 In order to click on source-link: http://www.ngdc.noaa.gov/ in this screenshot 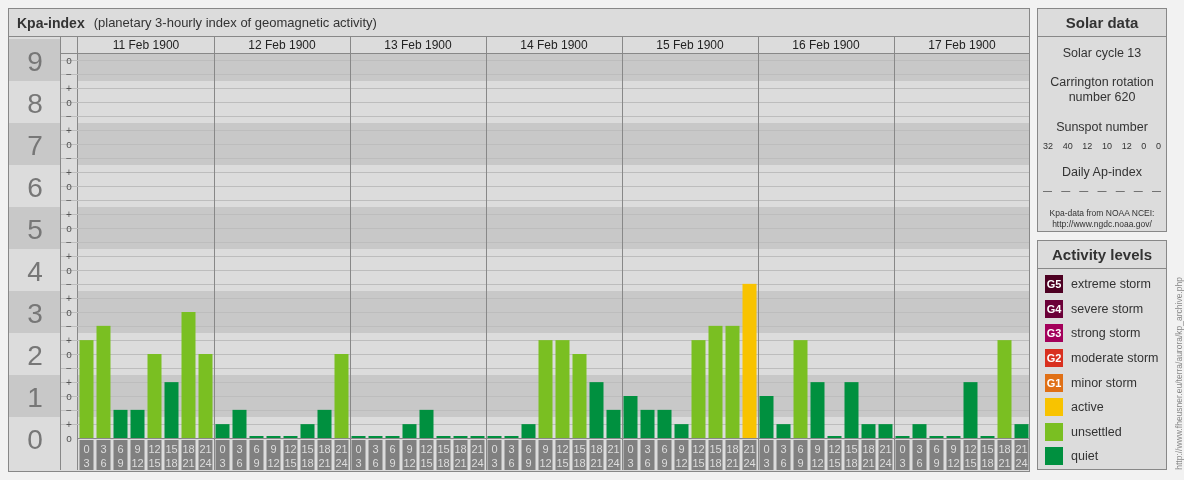, I will do `click(1102, 224)`.